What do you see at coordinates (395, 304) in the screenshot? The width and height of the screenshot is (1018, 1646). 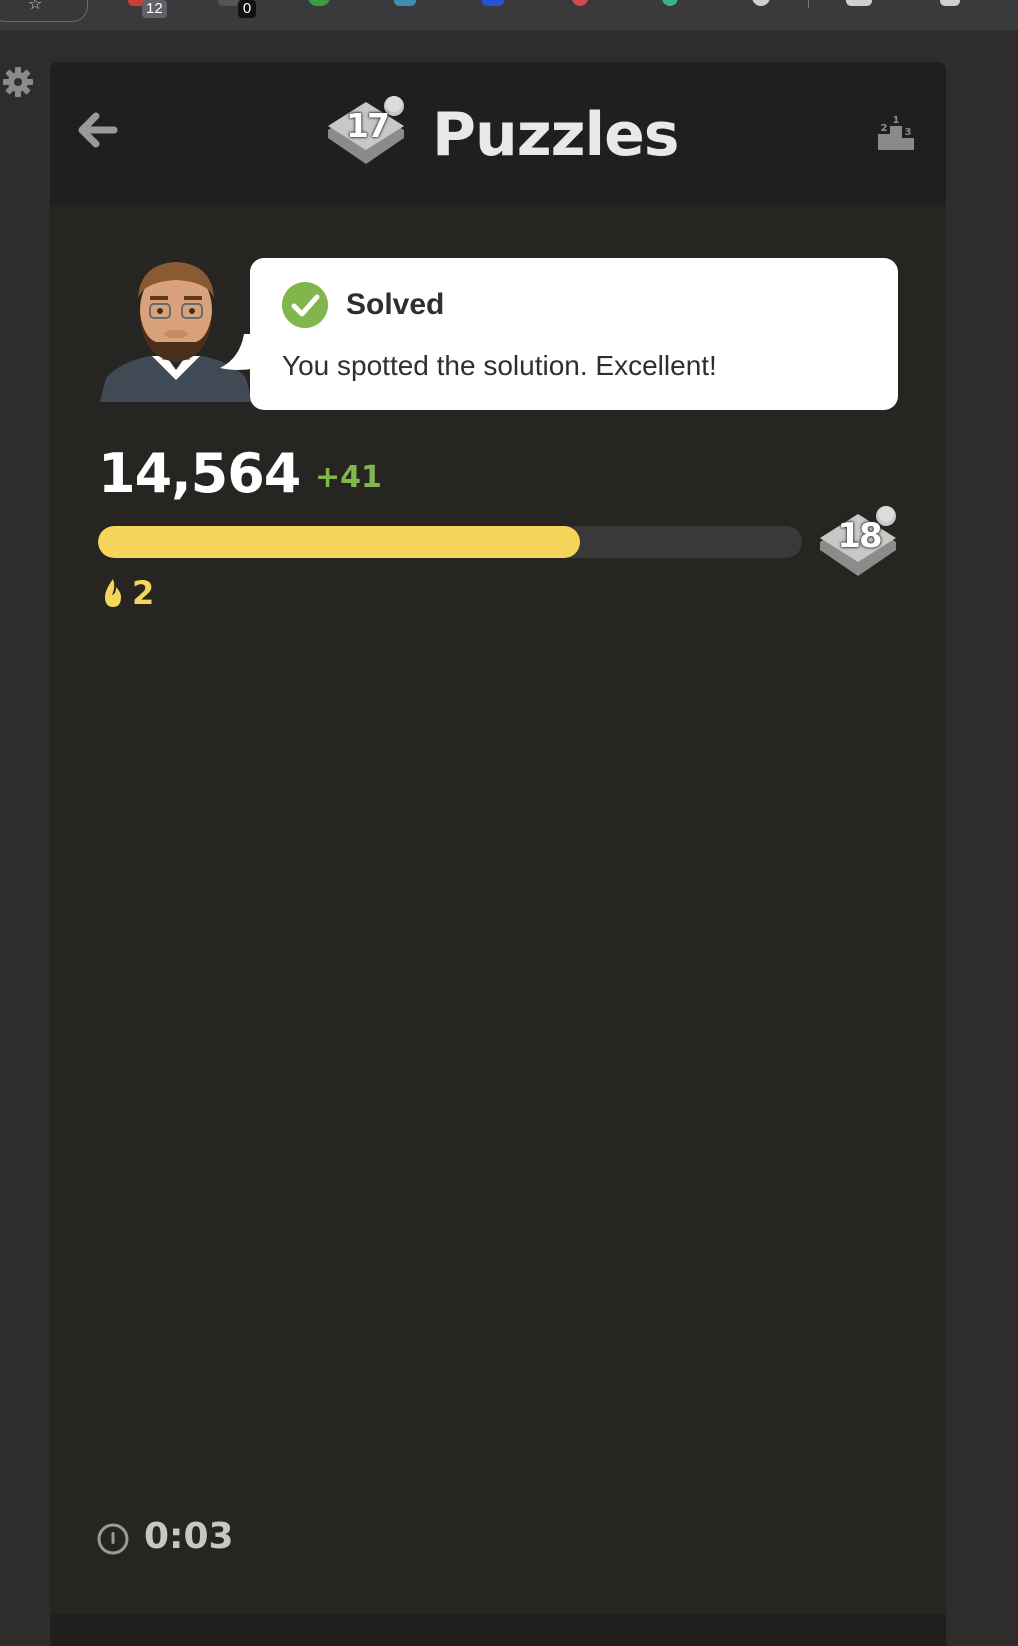 I see `status-title: Solved` at bounding box center [395, 304].